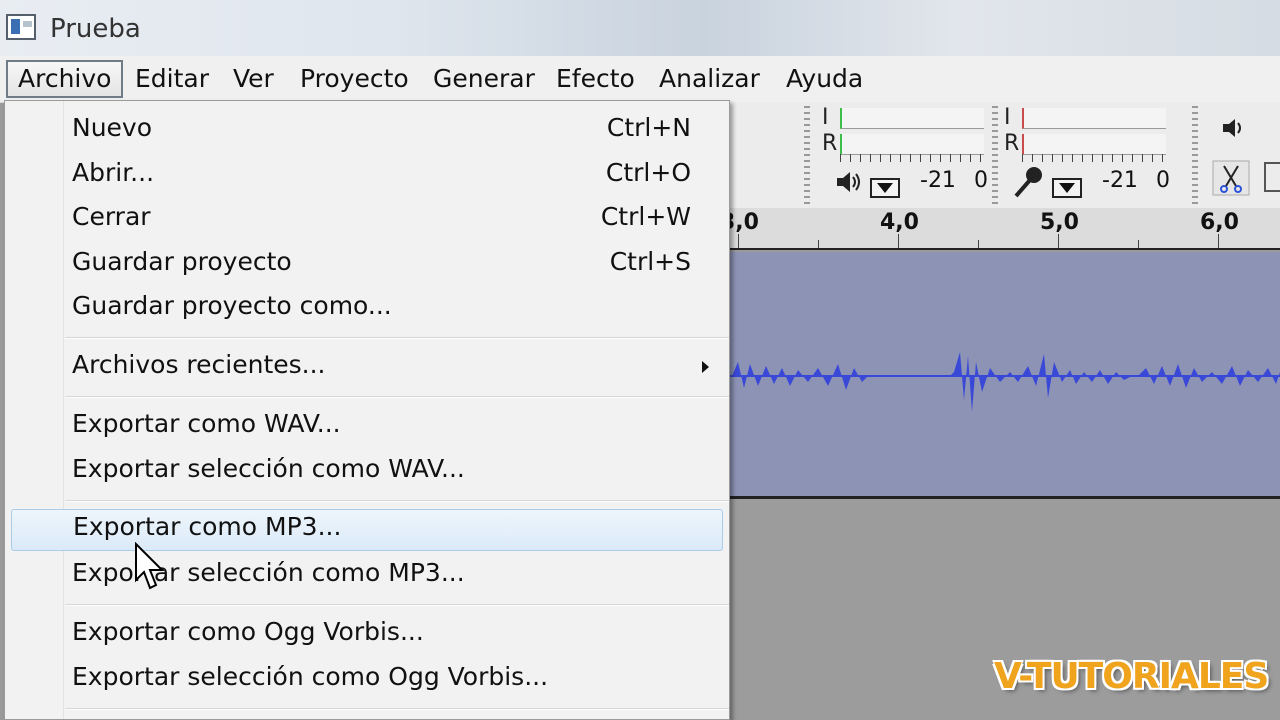 This screenshot has width=1280, height=720. What do you see at coordinates (848, 182) in the screenshot?
I see `speaker-icon` at bounding box center [848, 182].